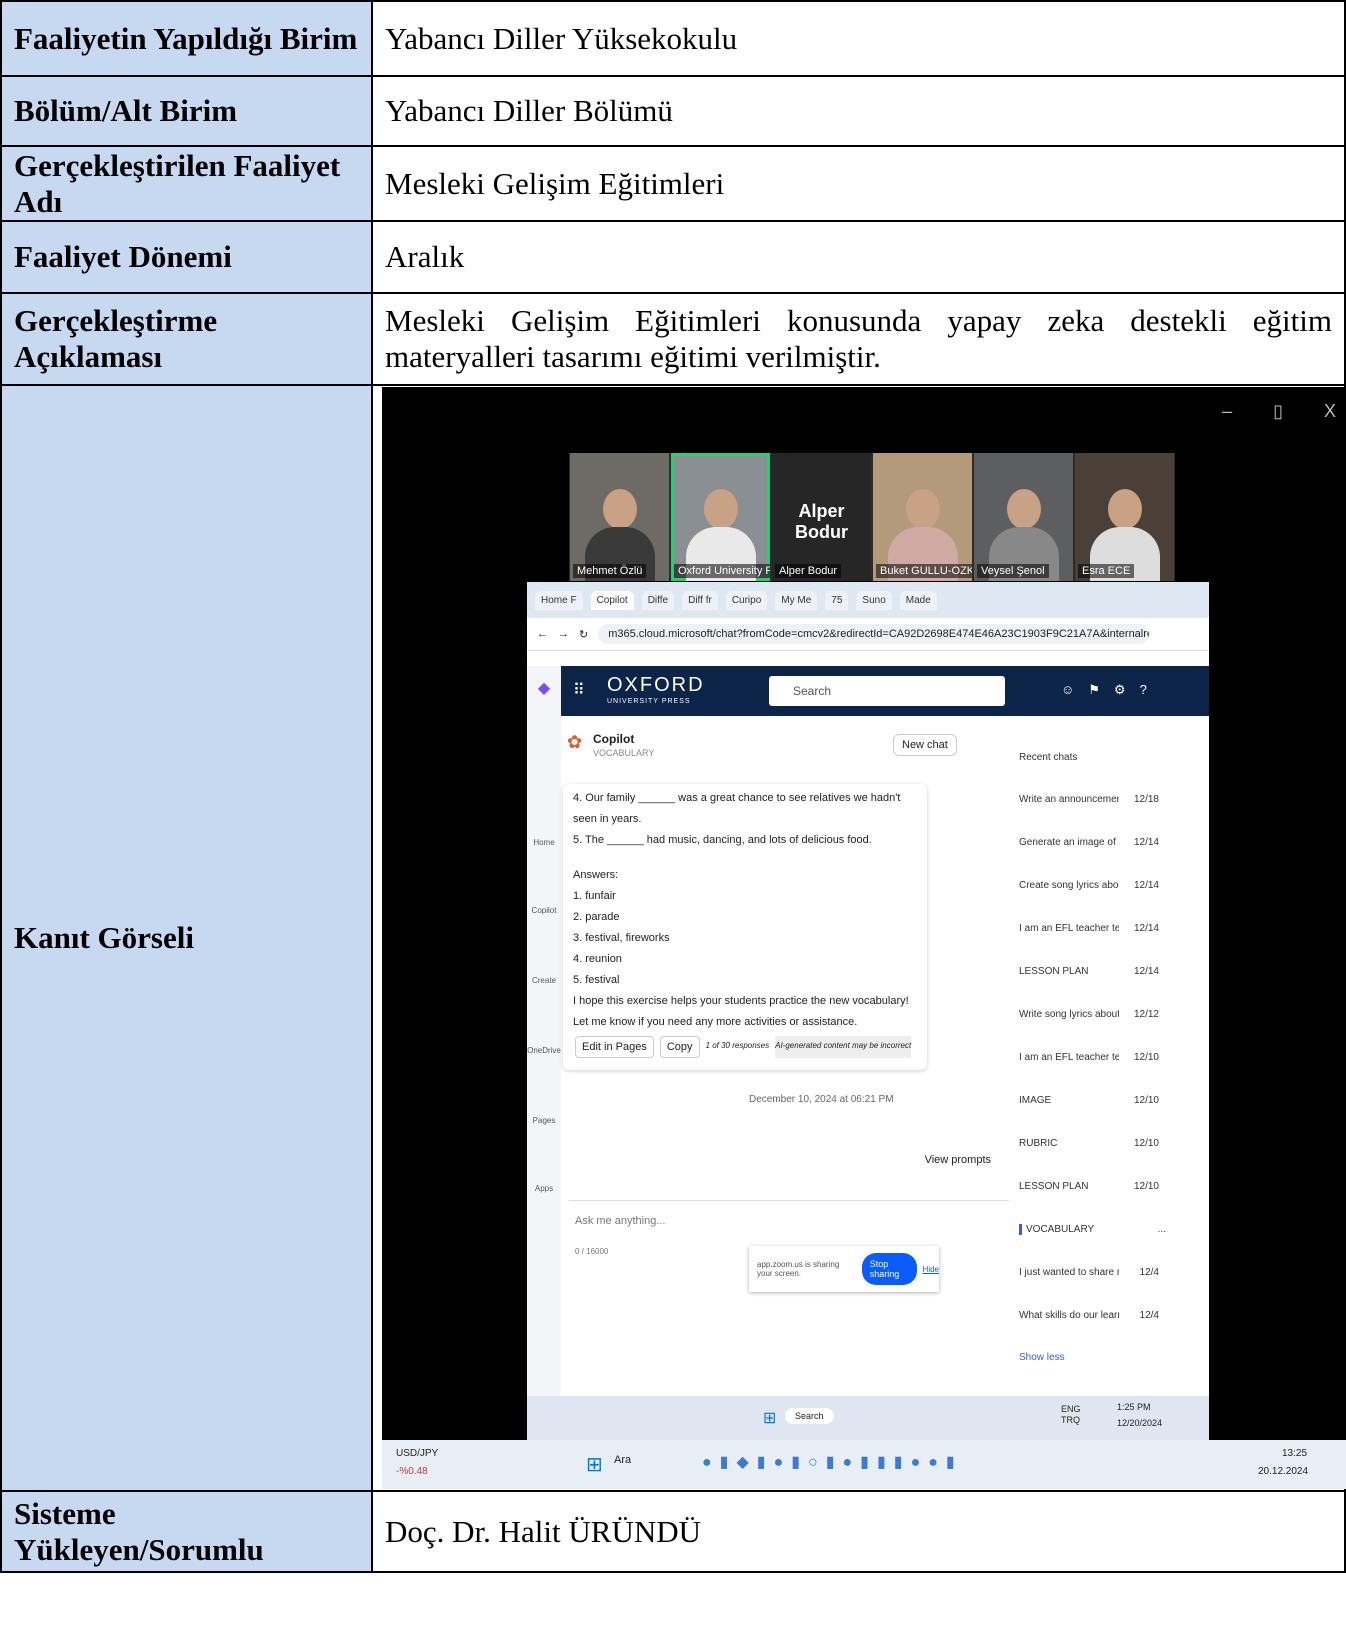 Image resolution: width=1346 pixels, height=1644 pixels. I want to click on response-line: 4. reunion, so click(597, 959).